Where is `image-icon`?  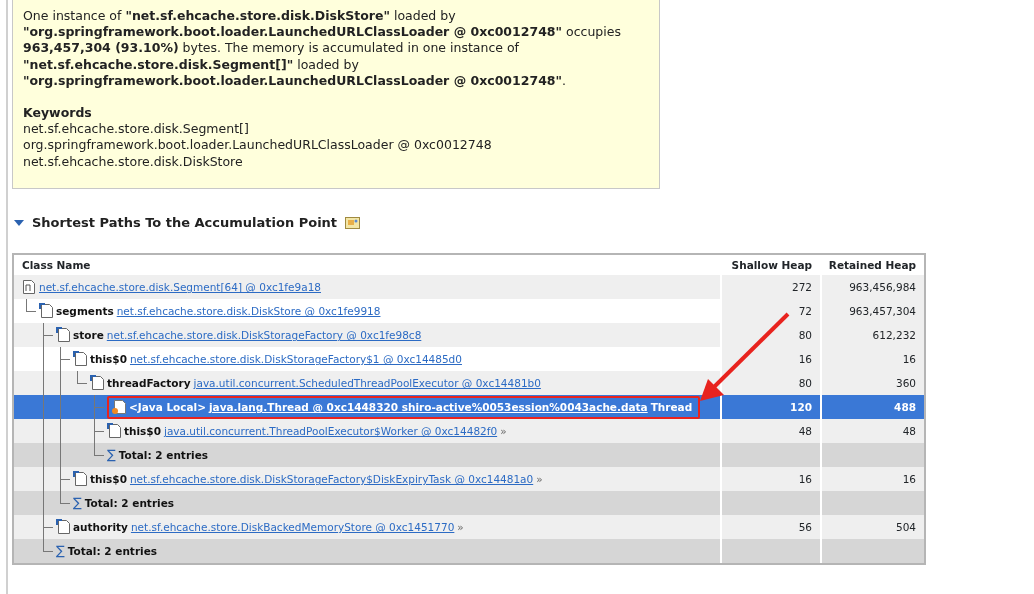
image-icon is located at coordinates (353, 222).